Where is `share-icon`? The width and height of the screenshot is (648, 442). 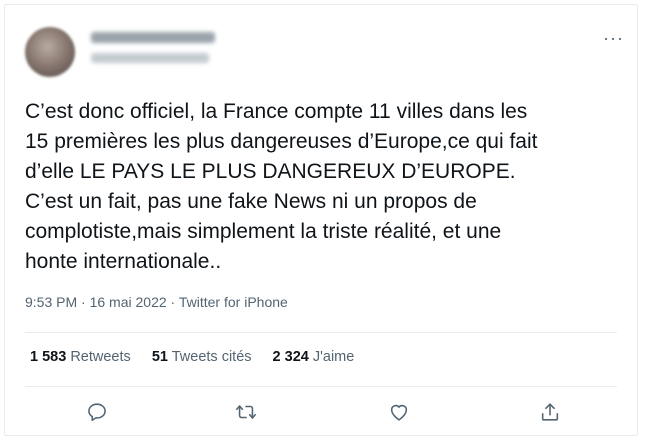
share-icon is located at coordinates (550, 412).